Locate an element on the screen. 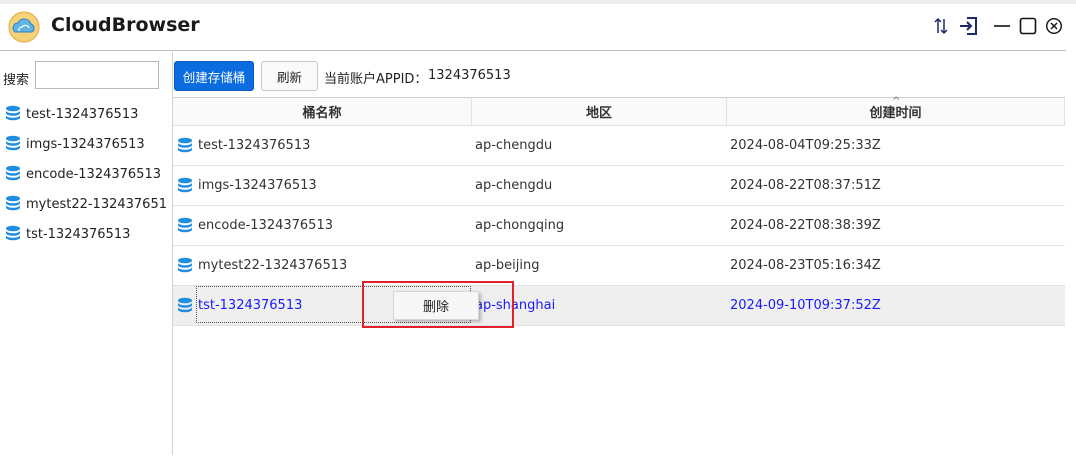 The height and width of the screenshot is (456, 1076). sort-icon is located at coordinates (941, 26).